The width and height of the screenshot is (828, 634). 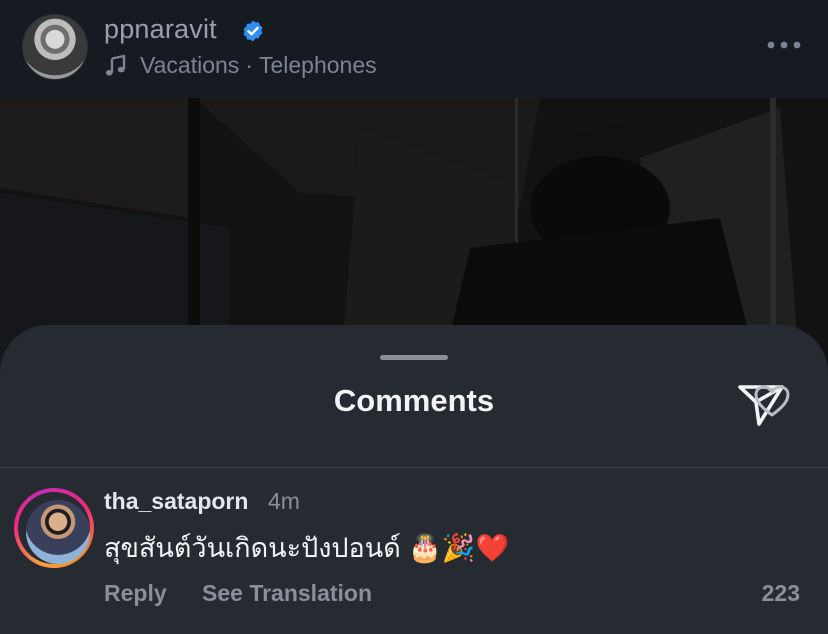 What do you see at coordinates (55, 47) in the screenshot?
I see `author-avatar` at bounding box center [55, 47].